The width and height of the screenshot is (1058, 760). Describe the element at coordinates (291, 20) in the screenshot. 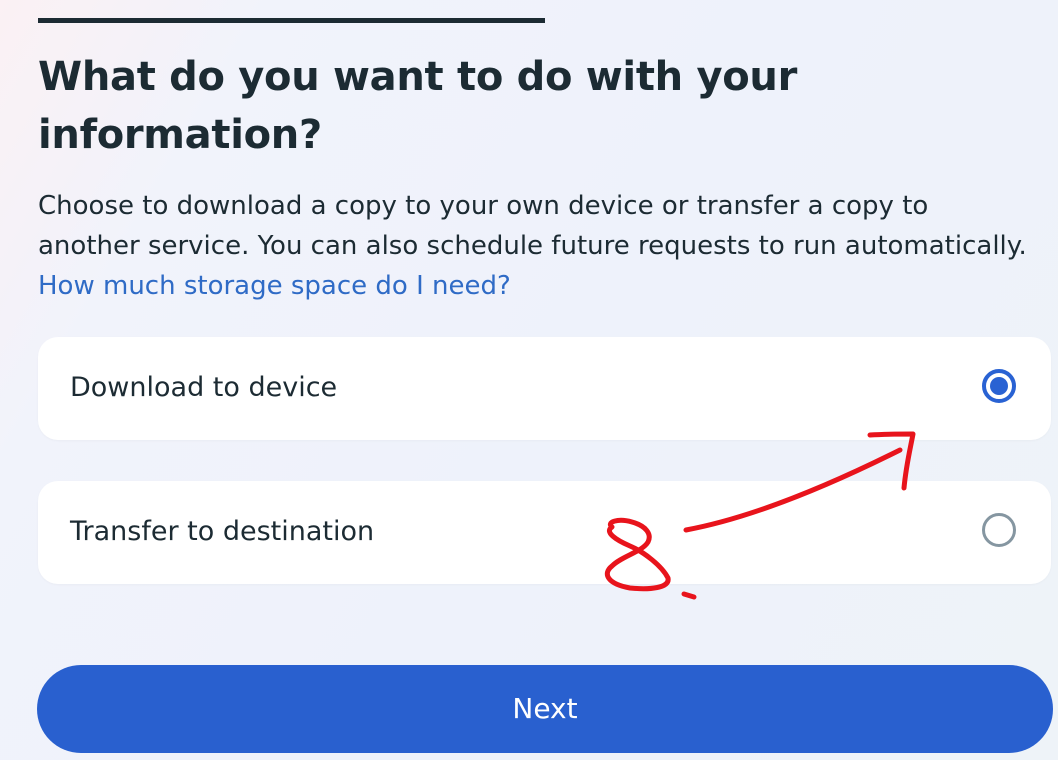

I see `progress-indicator` at that location.